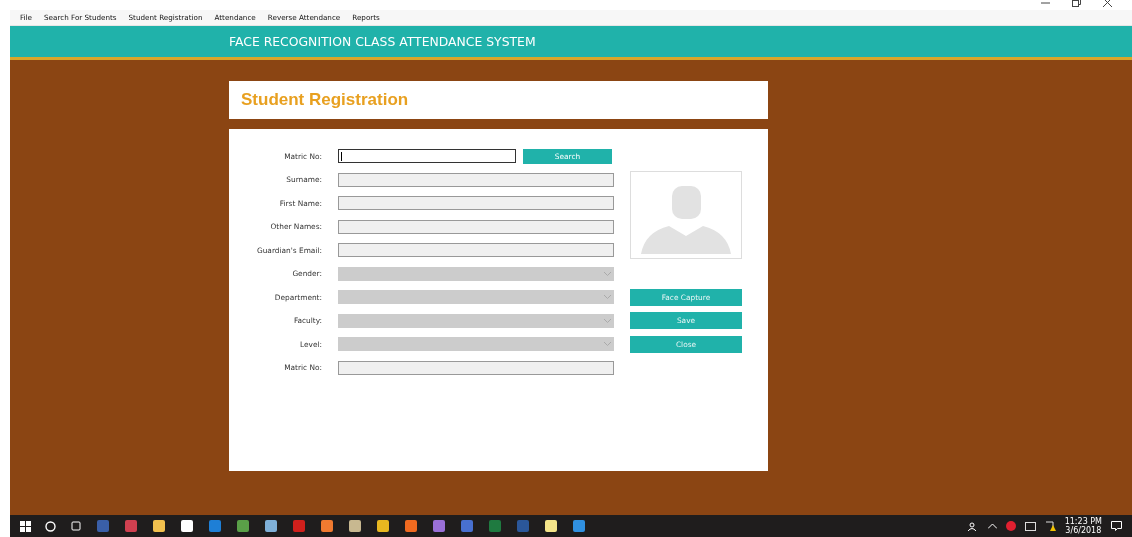  Describe the element at coordinates (427, 156) in the screenshot. I see `input-field` at that location.